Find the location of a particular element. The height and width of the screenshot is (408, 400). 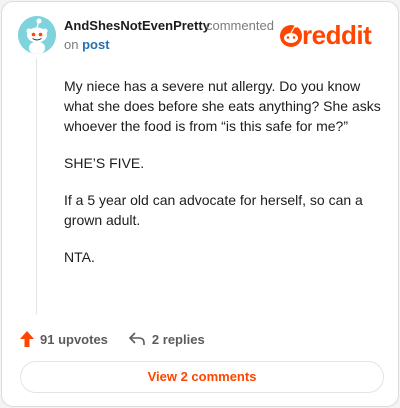

upvote-arrow-icon is located at coordinates (27, 339).